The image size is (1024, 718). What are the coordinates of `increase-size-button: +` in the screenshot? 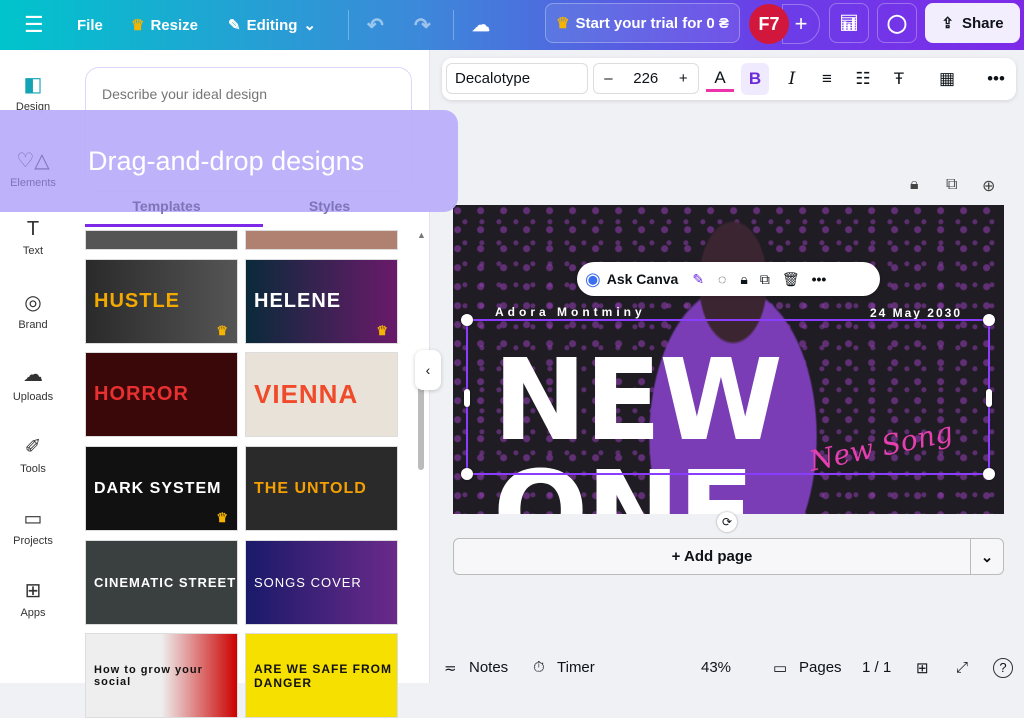 It's located at (683, 78).